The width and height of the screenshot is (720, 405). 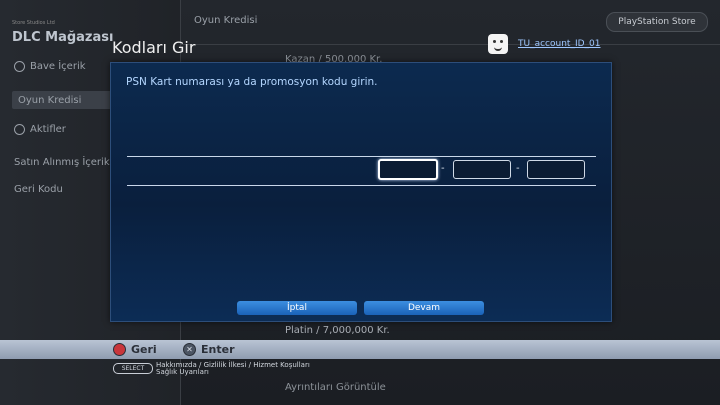 I want to click on sidebar-publisher: Store Studios Ltd, so click(x=33, y=23).